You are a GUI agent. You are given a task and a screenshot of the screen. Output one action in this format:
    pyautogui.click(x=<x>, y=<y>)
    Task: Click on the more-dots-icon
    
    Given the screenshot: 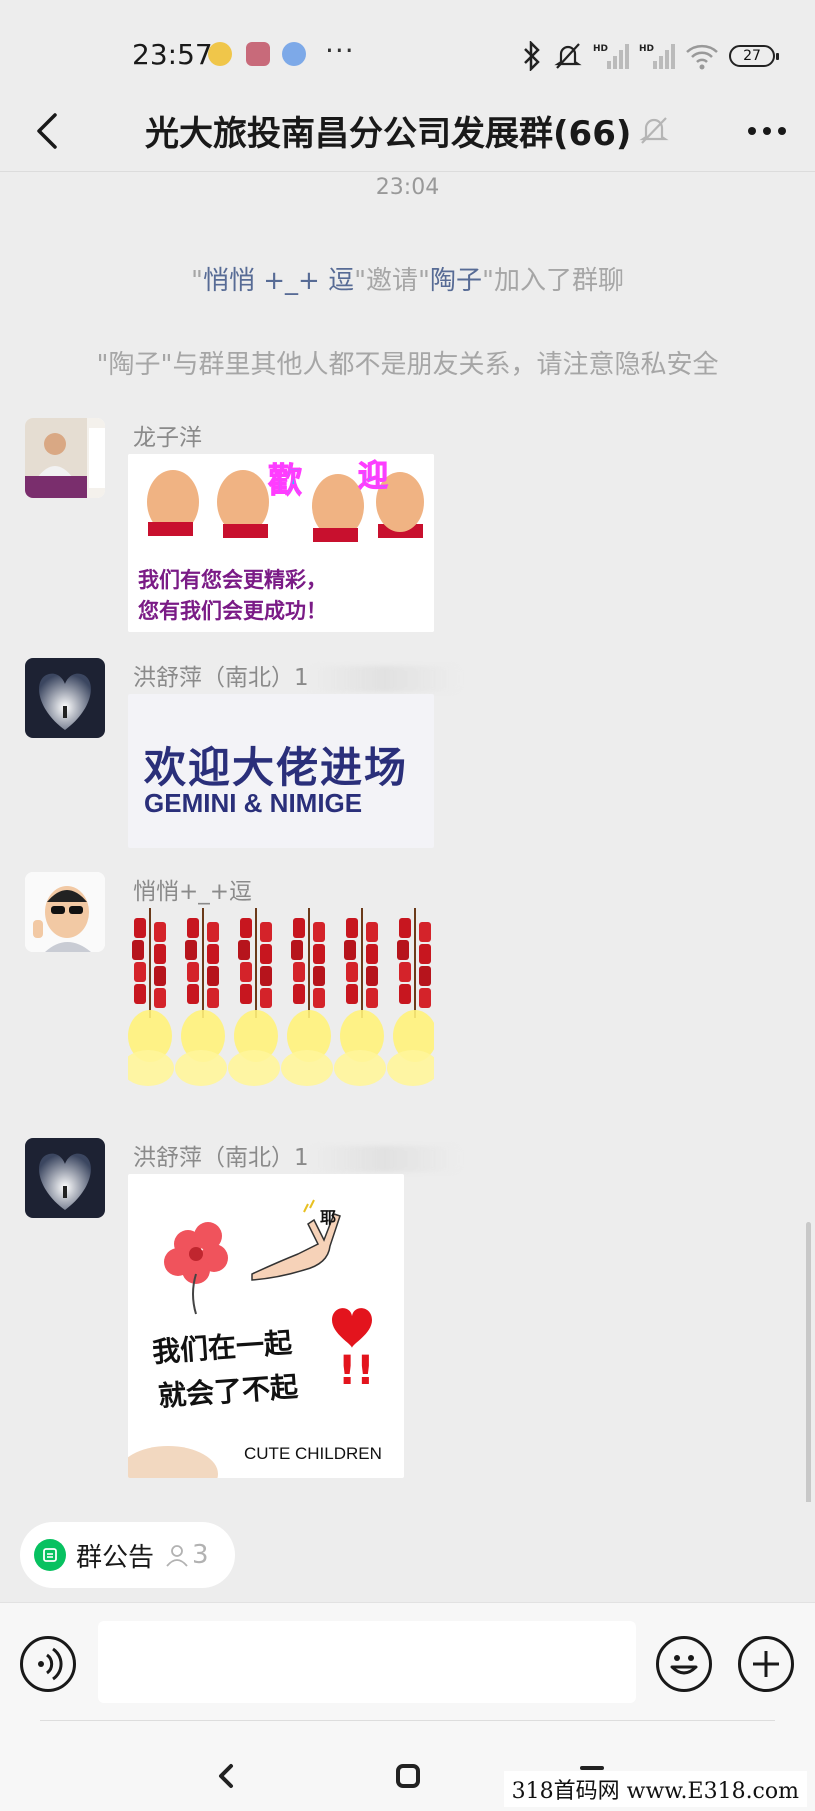 What is the action you would take?
    pyautogui.click(x=767, y=131)
    